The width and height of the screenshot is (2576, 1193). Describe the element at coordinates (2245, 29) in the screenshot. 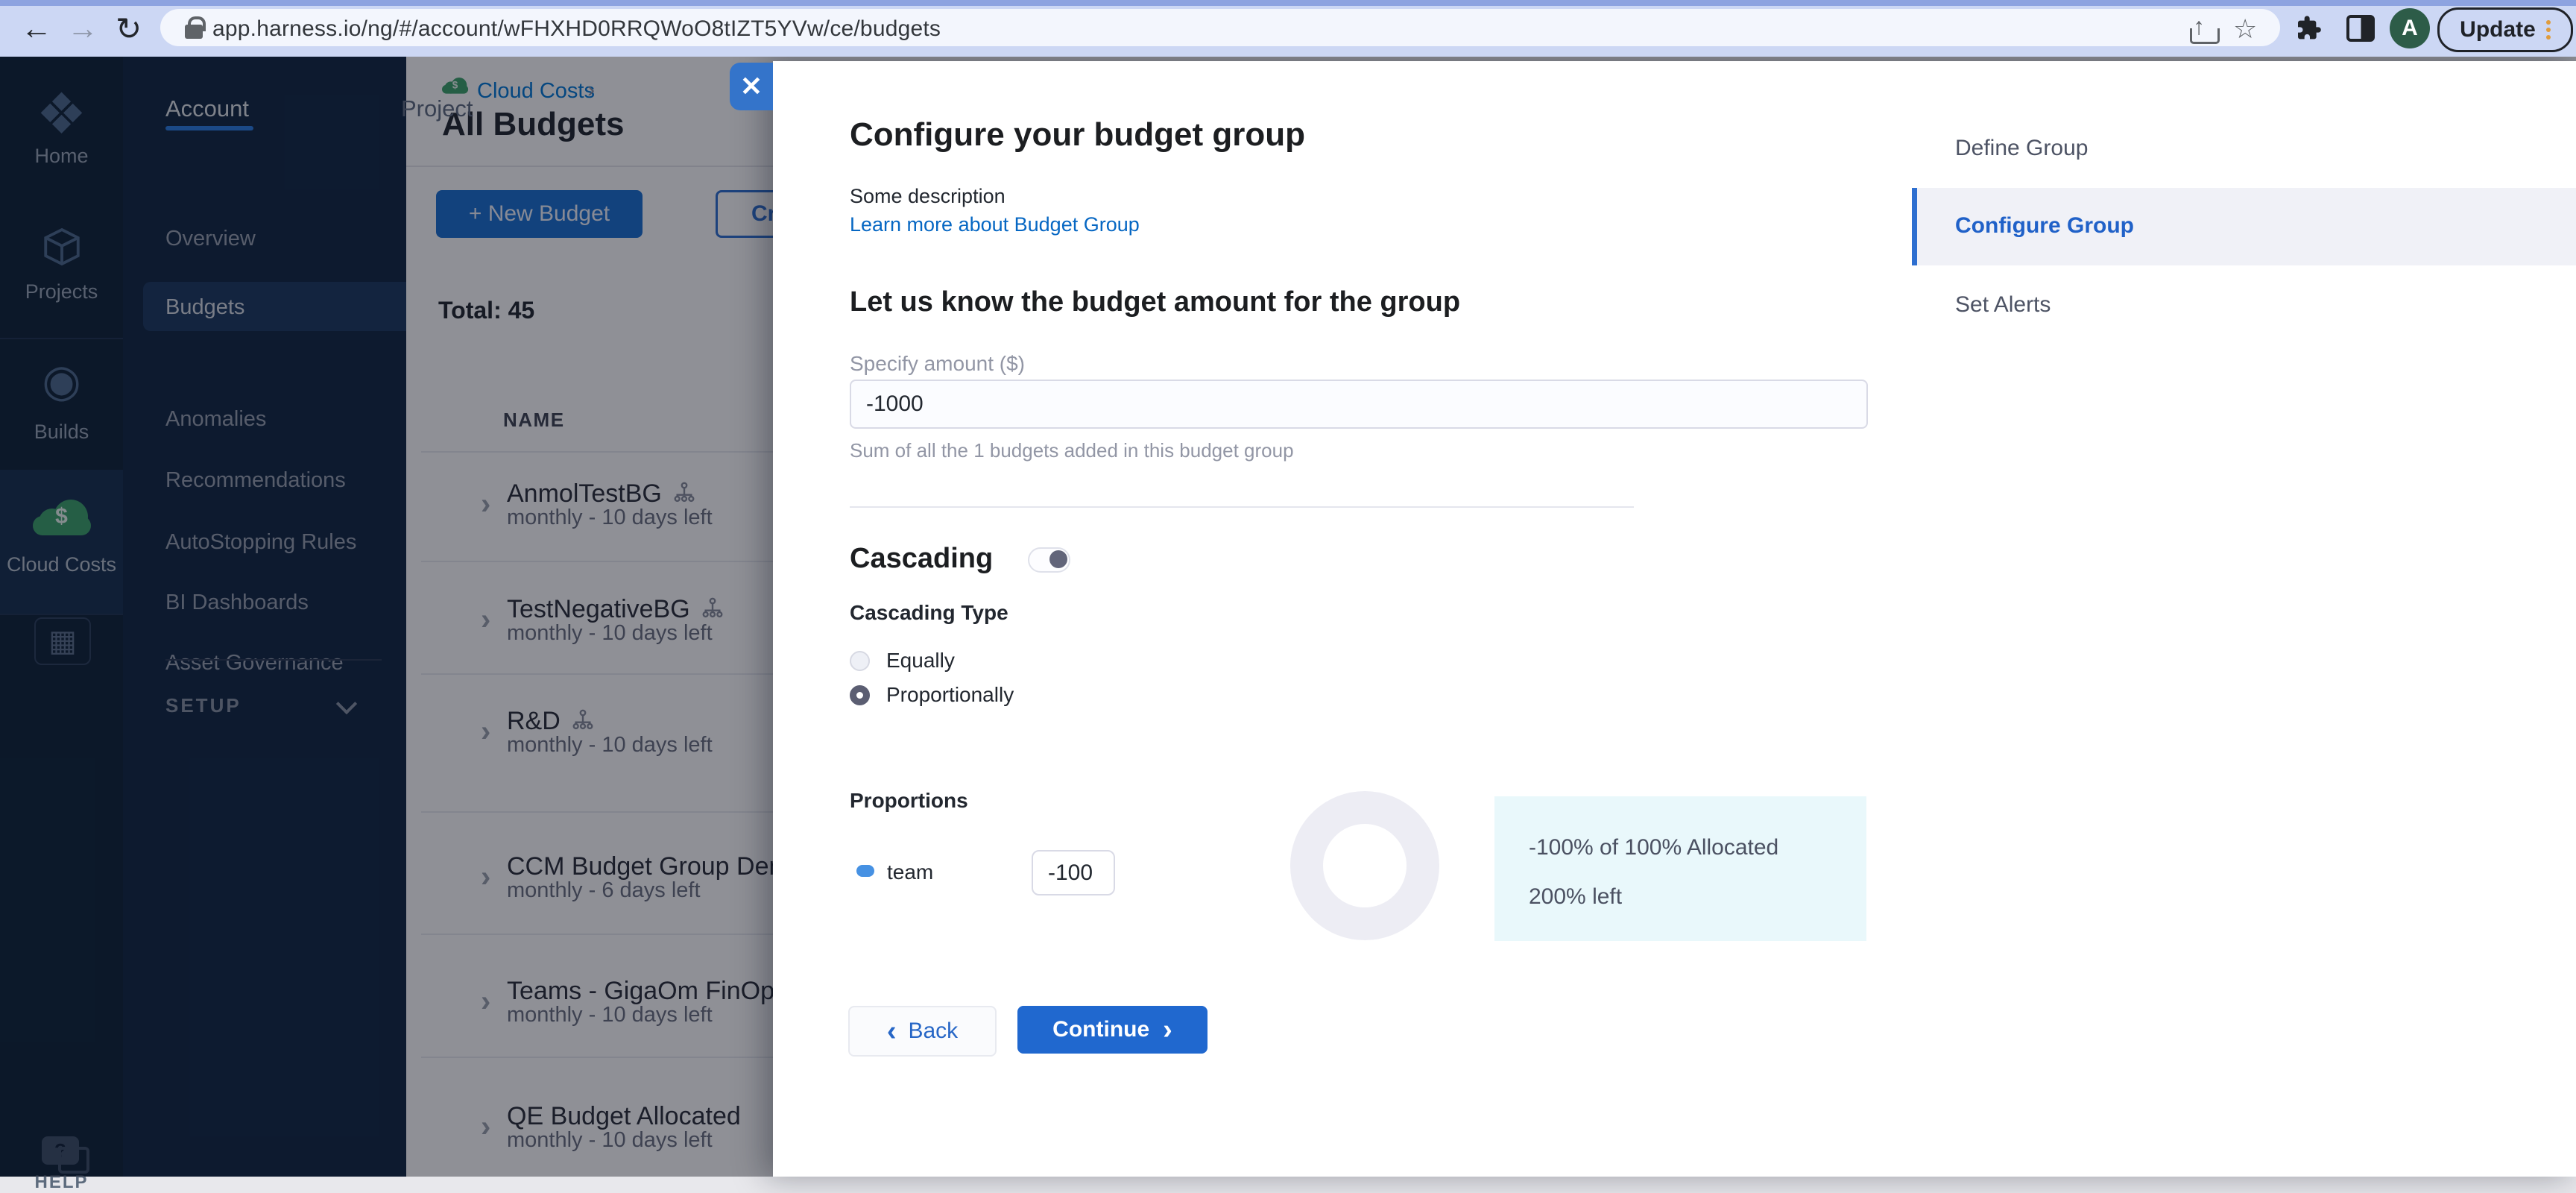

I see `bookmark-star-icon: ☆` at that location.